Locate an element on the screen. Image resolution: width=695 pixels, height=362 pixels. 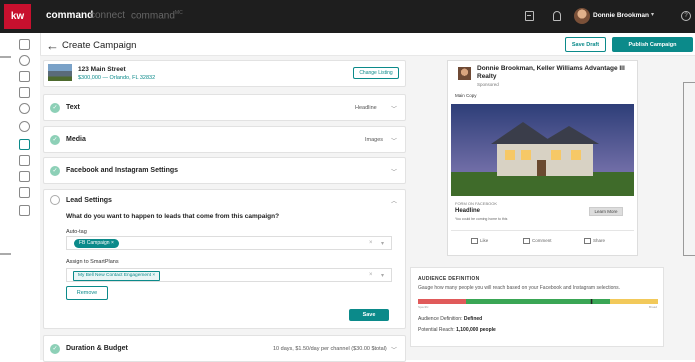
autotag-label: Auto-tag is located at coordinates (76, 232).